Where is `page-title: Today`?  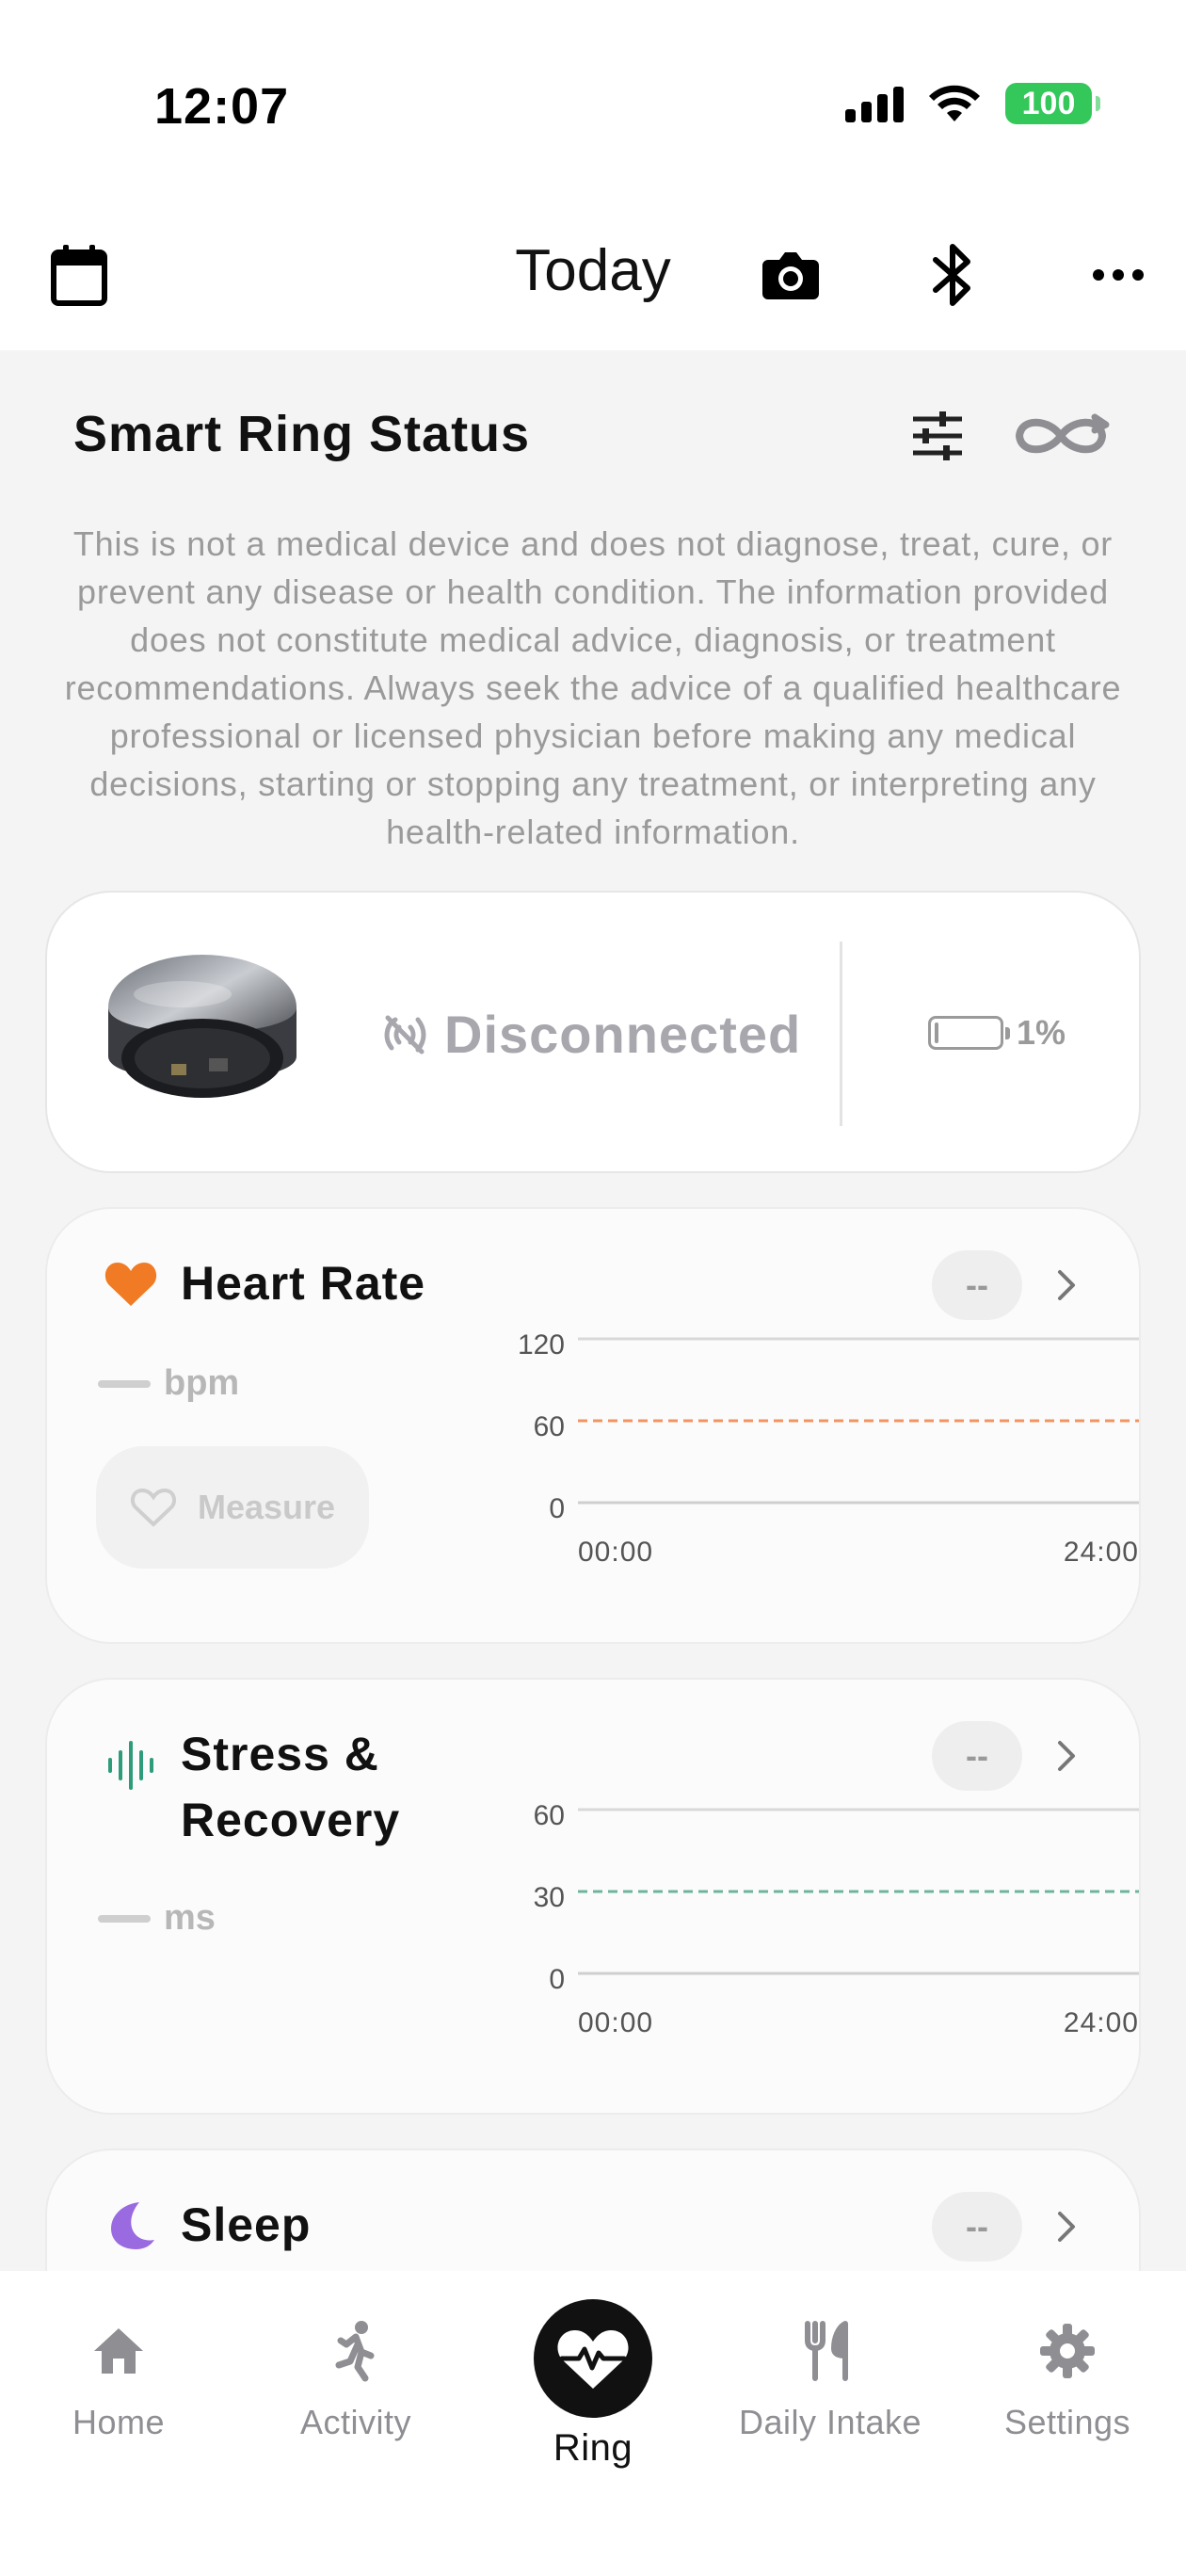 page-title: Today is located at coordinates (593, 270).